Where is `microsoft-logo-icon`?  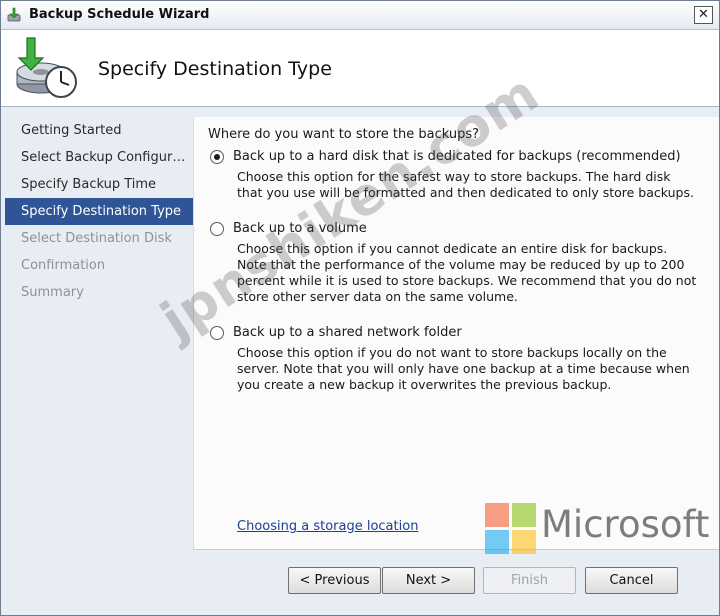 microsoft-logo-icon is located at coordinates (510, 528).